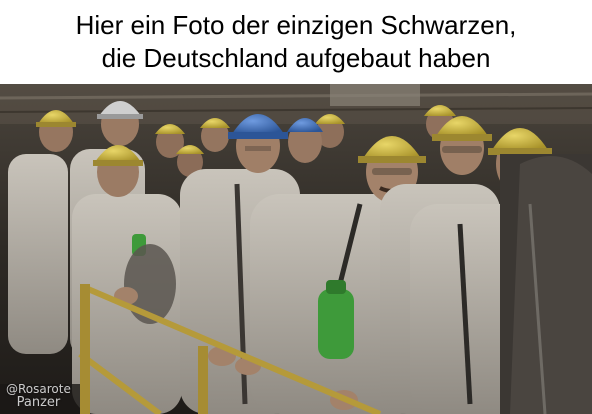 Image resolution: width=592 pixels, height=414 pixels. Describe the element at coordinates (38, 402) in the screenshot. I see `watermark-line-2: Panzer` at that location.